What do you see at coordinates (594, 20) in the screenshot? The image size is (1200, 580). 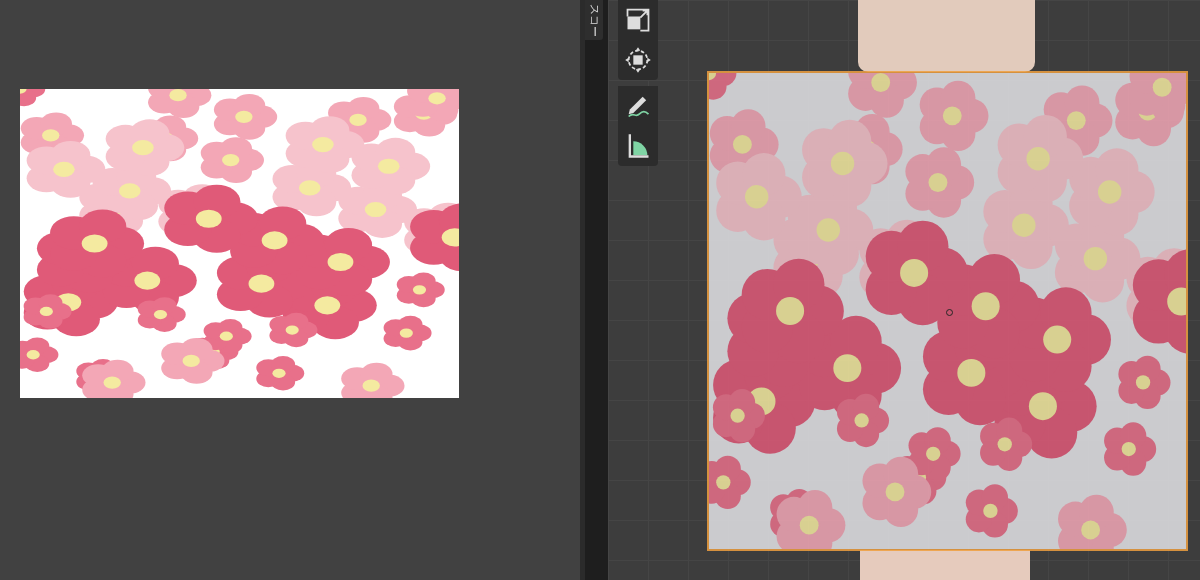 I see `sidebar-tab: スコー` at bounding box center [594, 20].